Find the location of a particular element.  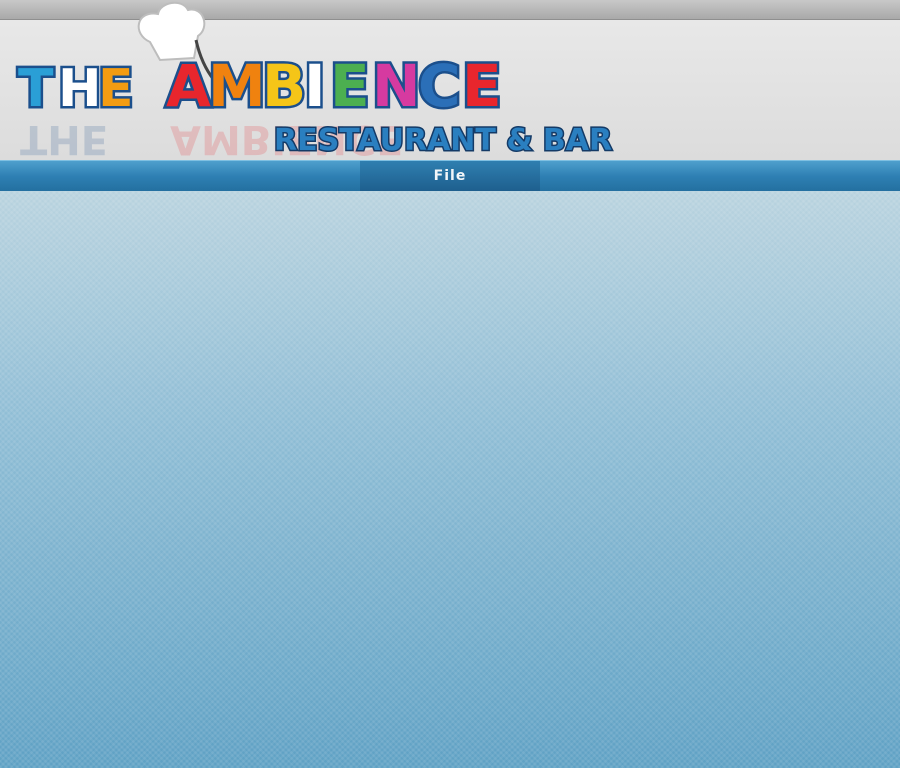

logo-letter-c: C is located at coordinates (439, 86).